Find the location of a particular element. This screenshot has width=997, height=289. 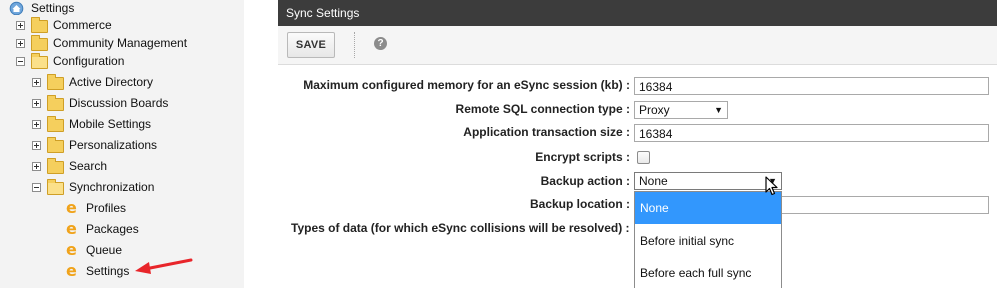

tree-item-label: Configuration is located at coordinates (89, 61).